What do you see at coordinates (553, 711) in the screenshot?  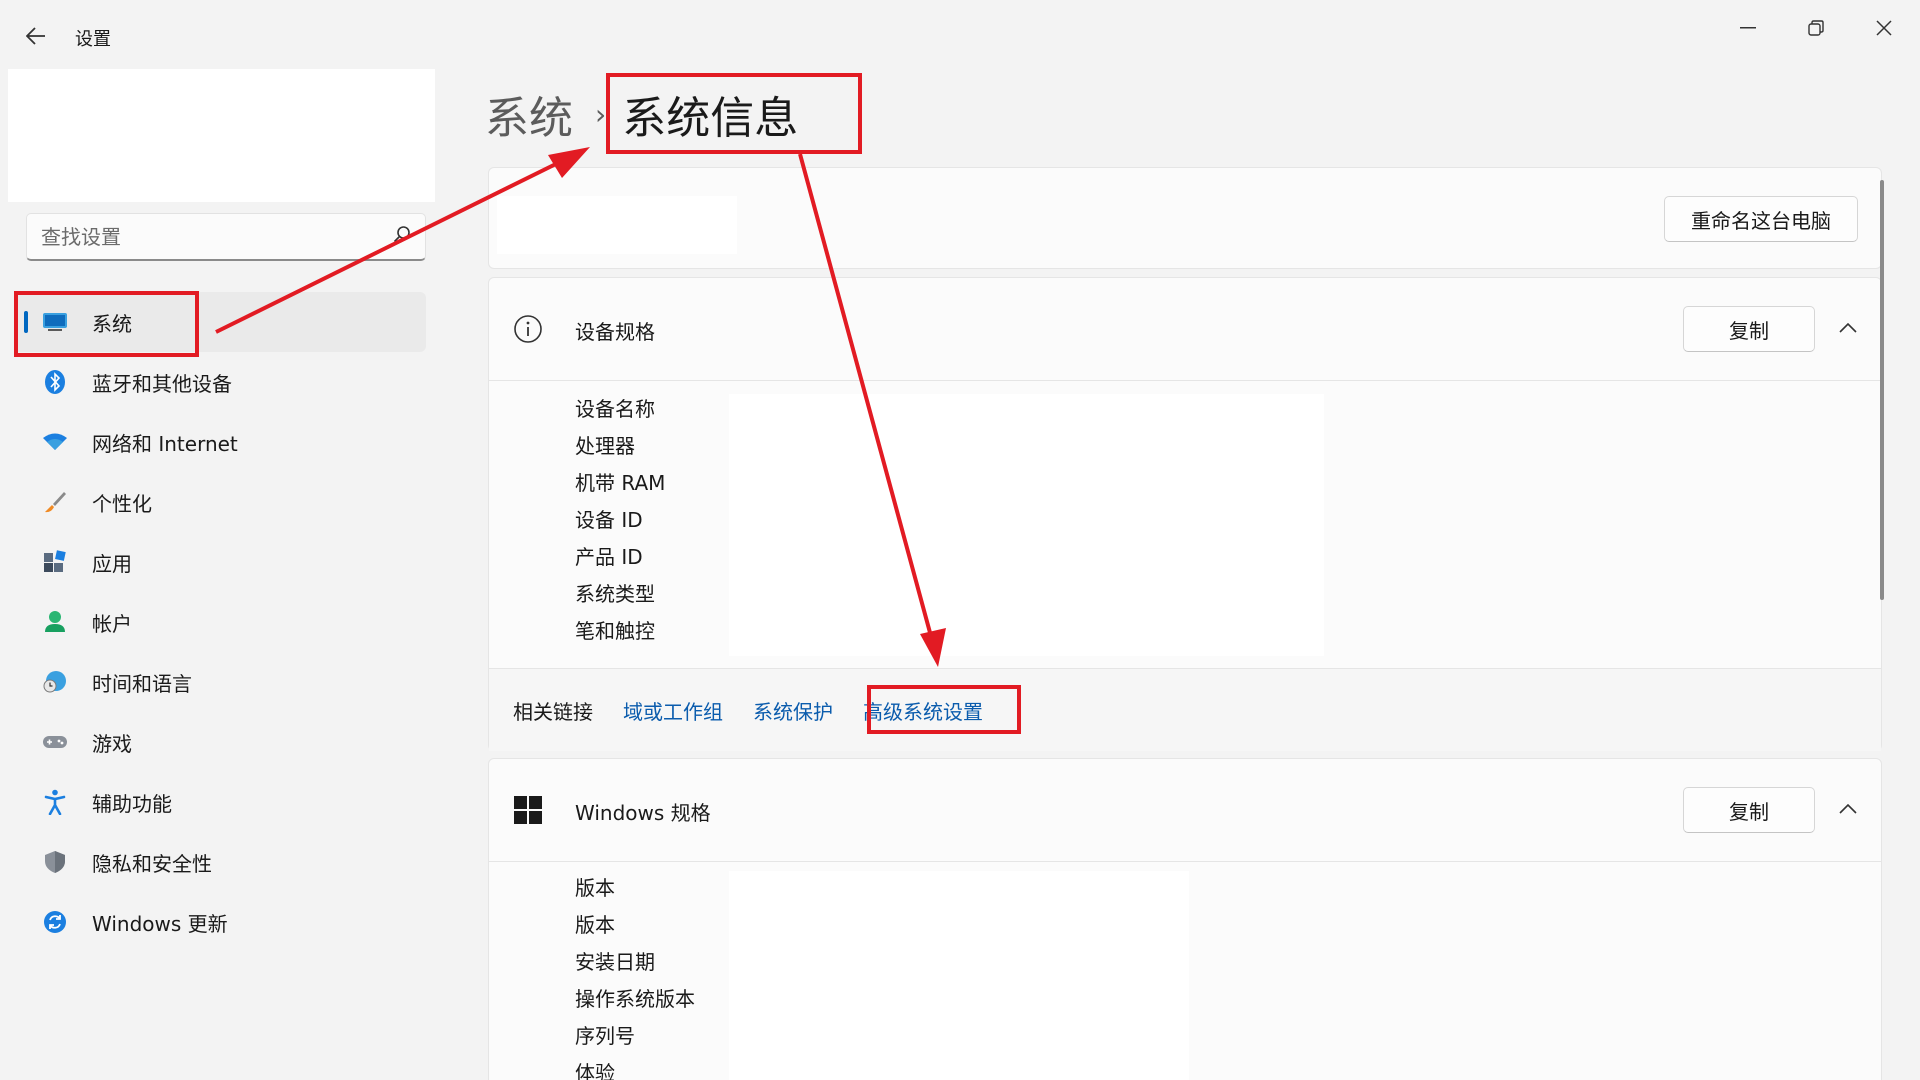 I see `related-links-label: 相关链接` at bounding box center [553, 711].